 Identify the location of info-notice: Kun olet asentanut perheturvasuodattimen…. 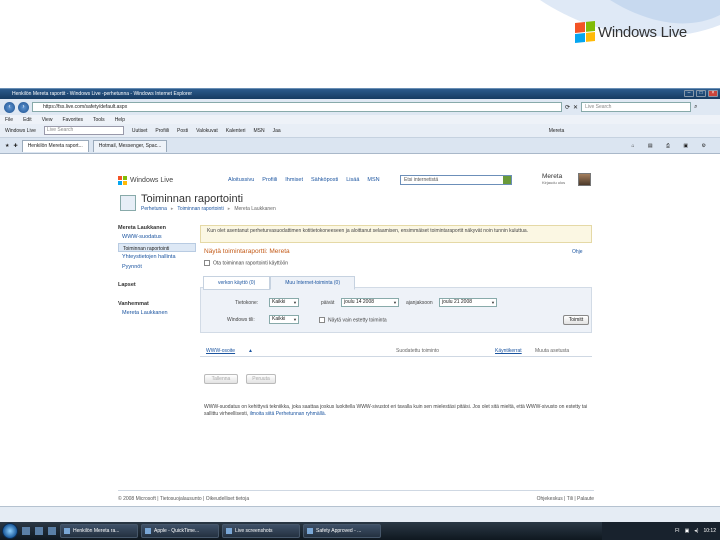
(396, 234).